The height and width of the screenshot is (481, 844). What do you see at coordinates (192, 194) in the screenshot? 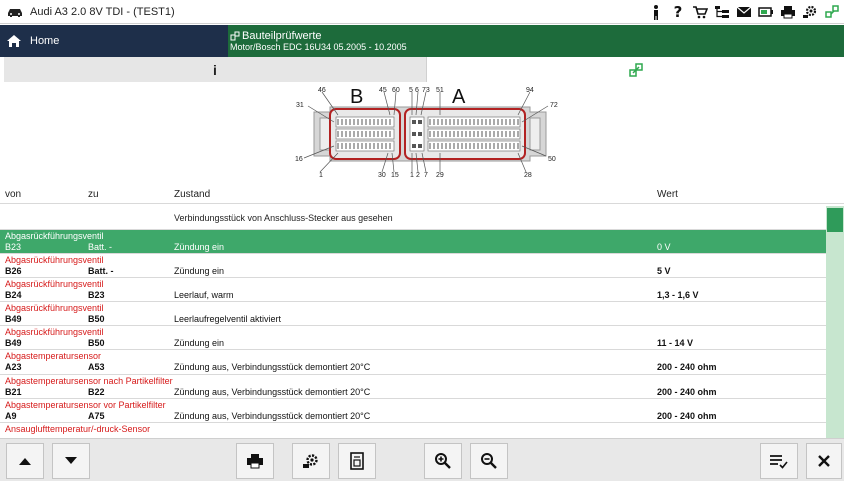
I see `column-header-zustand: Zustand` at bounding box center [192, 194].